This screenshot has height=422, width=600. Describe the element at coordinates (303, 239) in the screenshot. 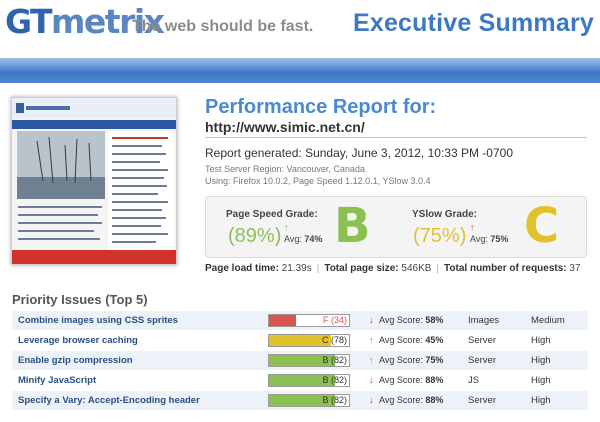

I see `pagespeed-avg: Avg: 74%` at that location.